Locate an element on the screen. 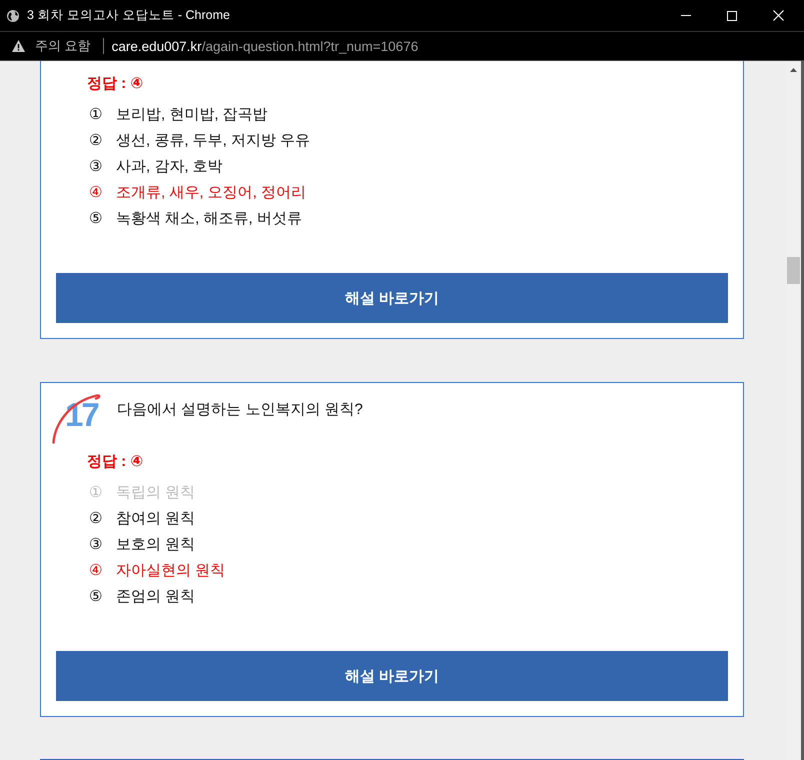  option-text: 사과, 감자, 호박 is located at coordinates (169, 166).